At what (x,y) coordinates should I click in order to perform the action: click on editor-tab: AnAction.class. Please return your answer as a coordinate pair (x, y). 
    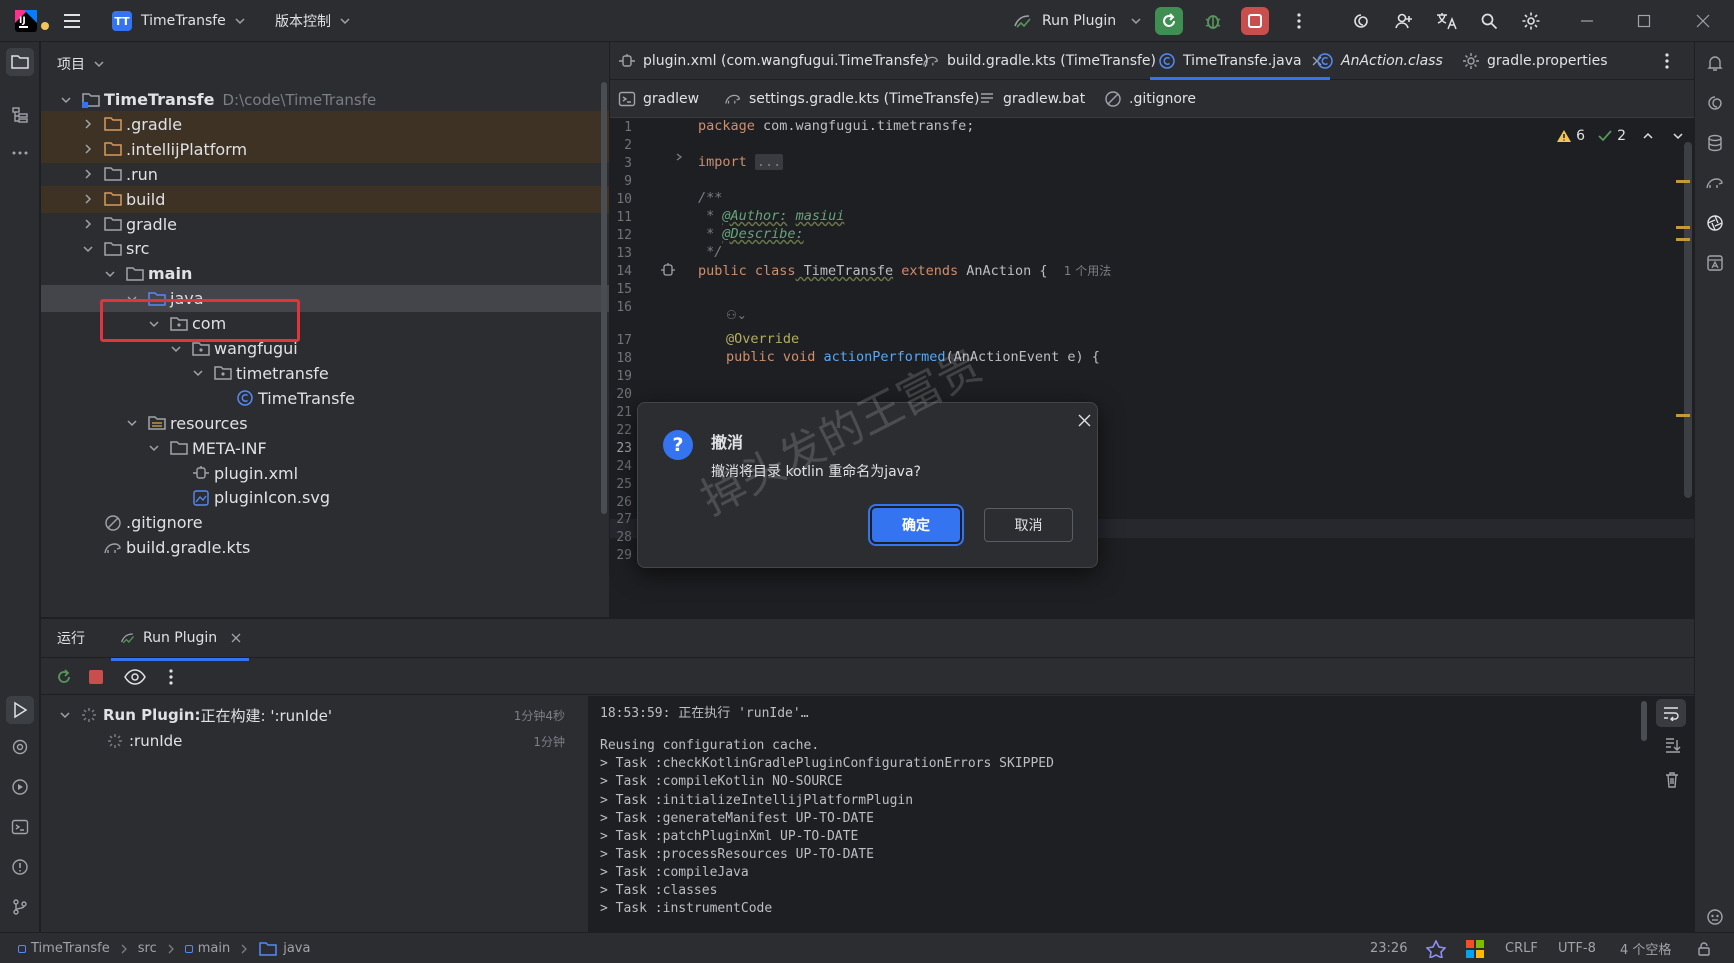
    Looking at the image, I should click on (1379, 61).